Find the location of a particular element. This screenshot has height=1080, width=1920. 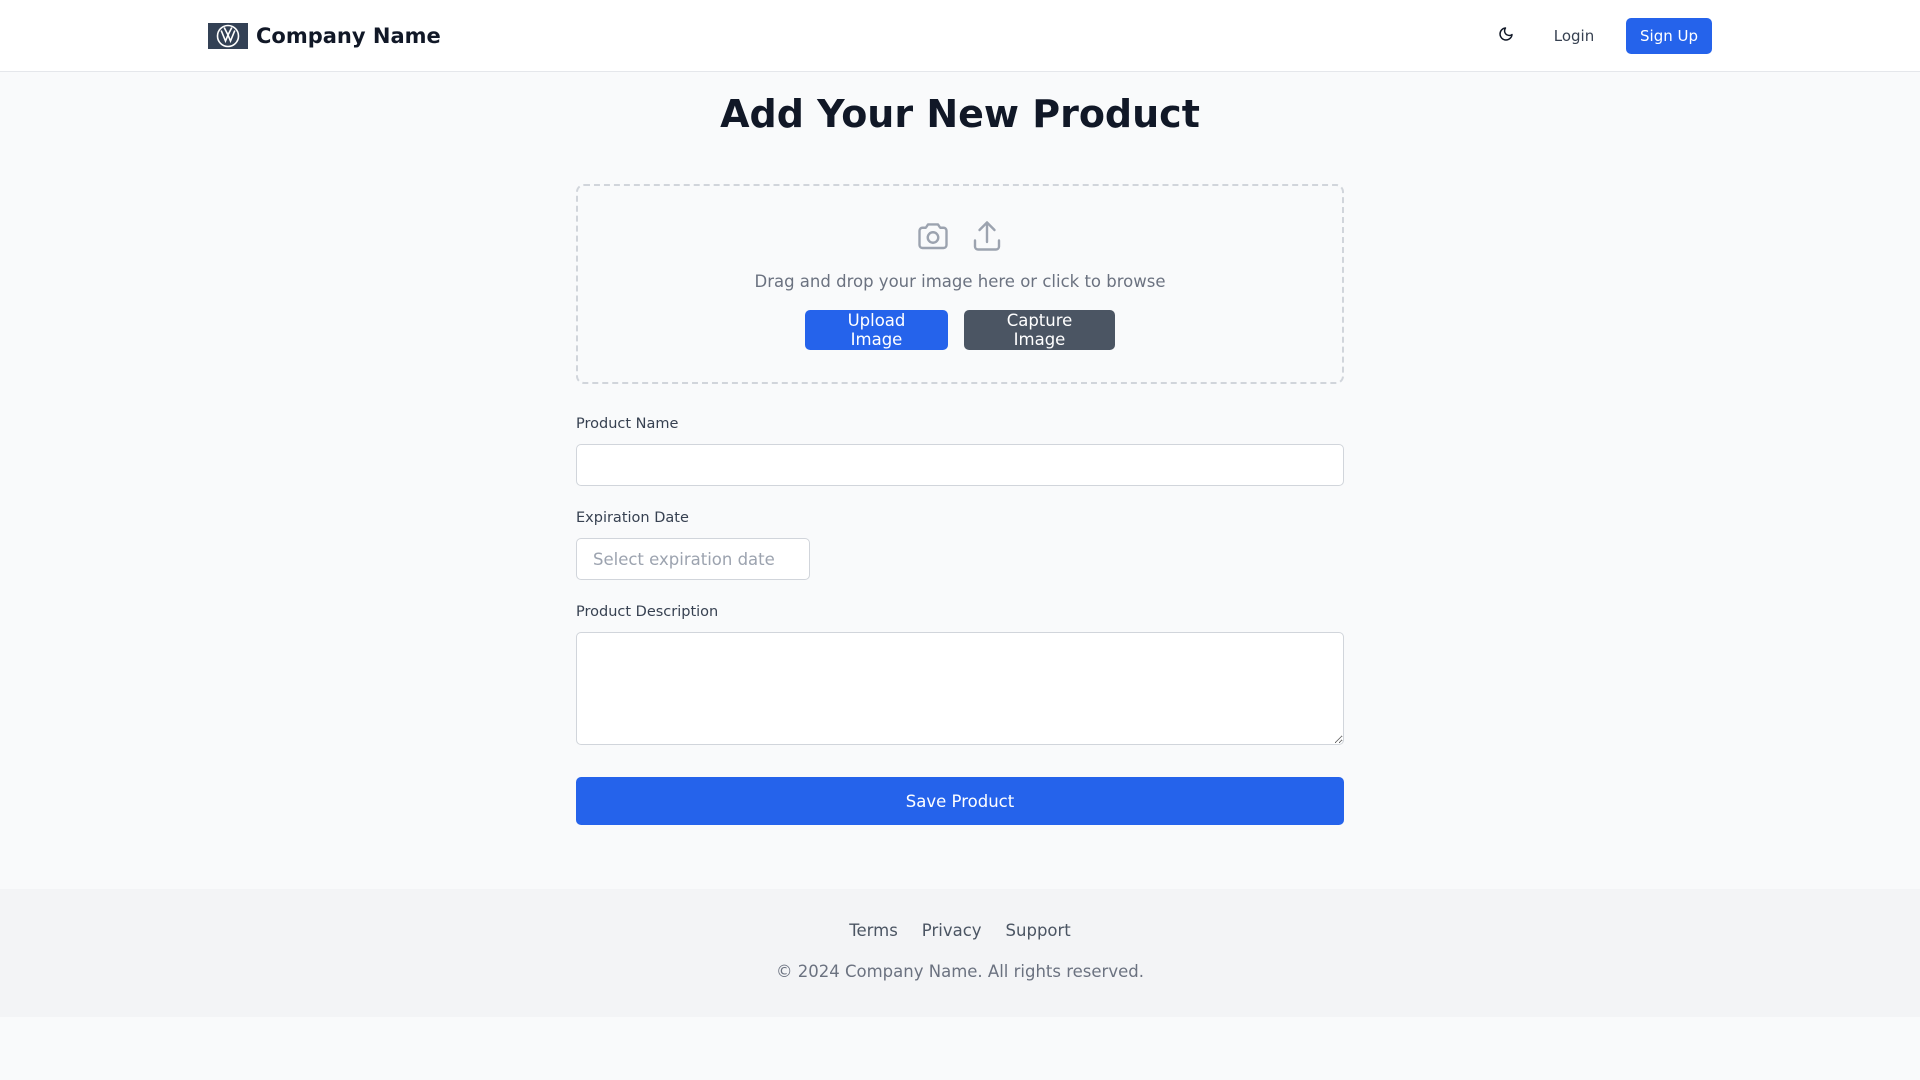

upload-image-button: Upload Image is located at coordinates (876, 330).